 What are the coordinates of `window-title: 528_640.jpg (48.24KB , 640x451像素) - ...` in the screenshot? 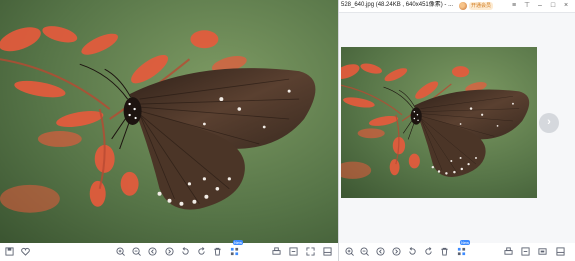 It's located at (397, 5).